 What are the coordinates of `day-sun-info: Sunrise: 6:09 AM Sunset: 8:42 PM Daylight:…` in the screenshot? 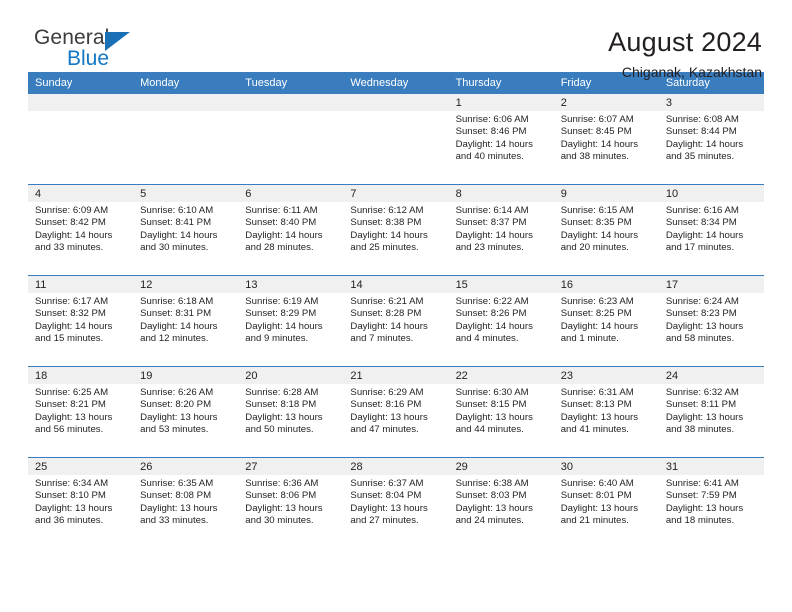 It's located at (80, 228).